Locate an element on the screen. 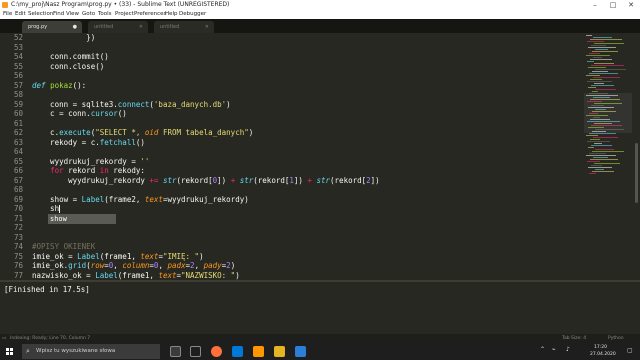 The image size is (640, 360). maximize-icon: □ is located at coordinates (613, 5).